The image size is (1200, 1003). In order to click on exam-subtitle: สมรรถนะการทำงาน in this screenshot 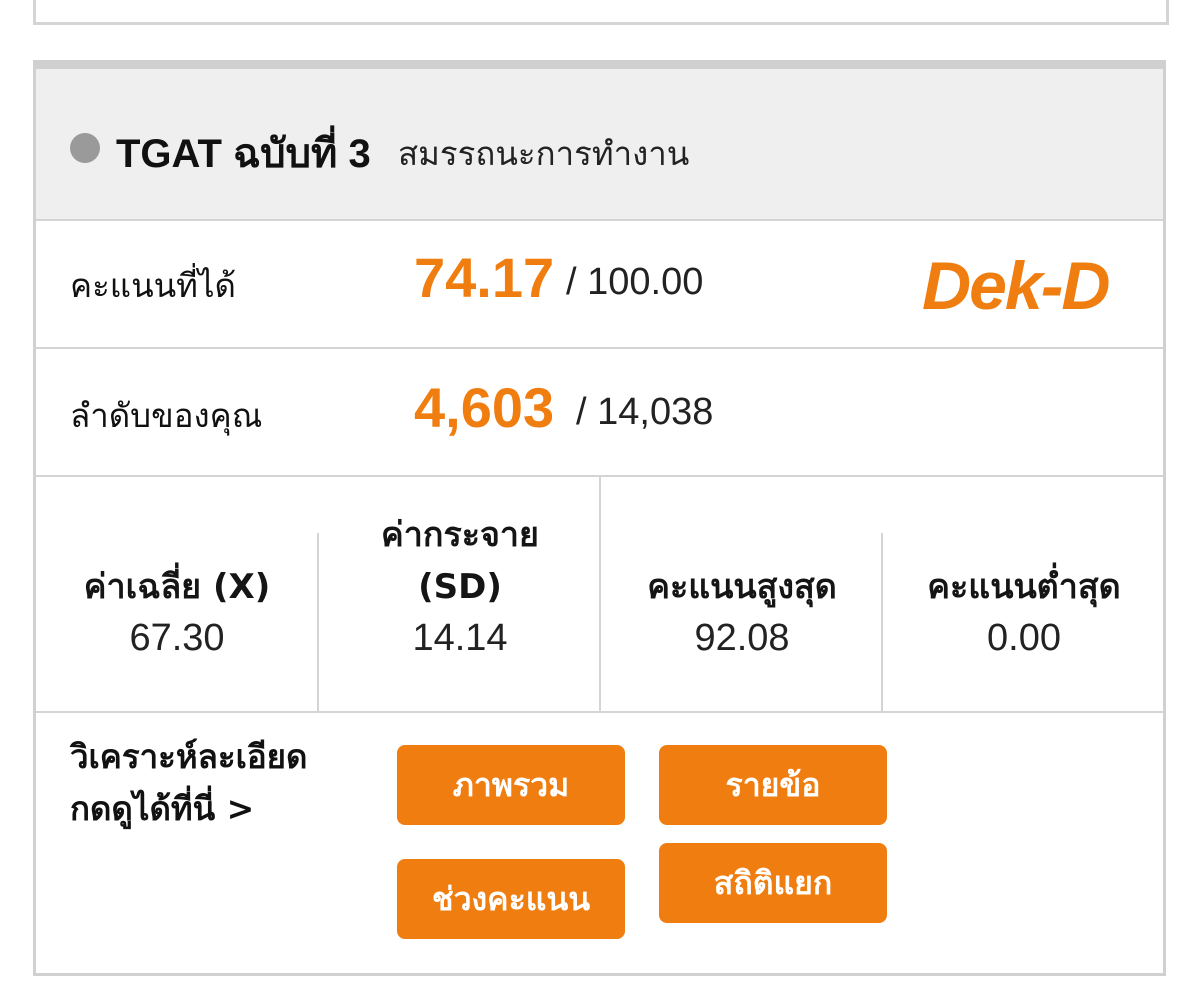, I will do `click(544, 153)`.